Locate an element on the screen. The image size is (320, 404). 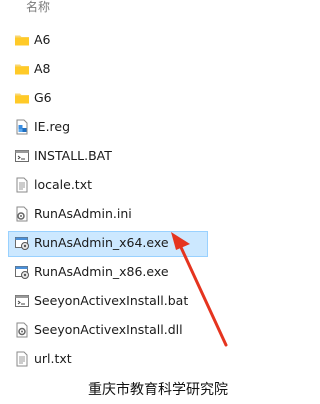
file-item-install-bat: INSTALL.BAT is located at coordinates (108, 157).